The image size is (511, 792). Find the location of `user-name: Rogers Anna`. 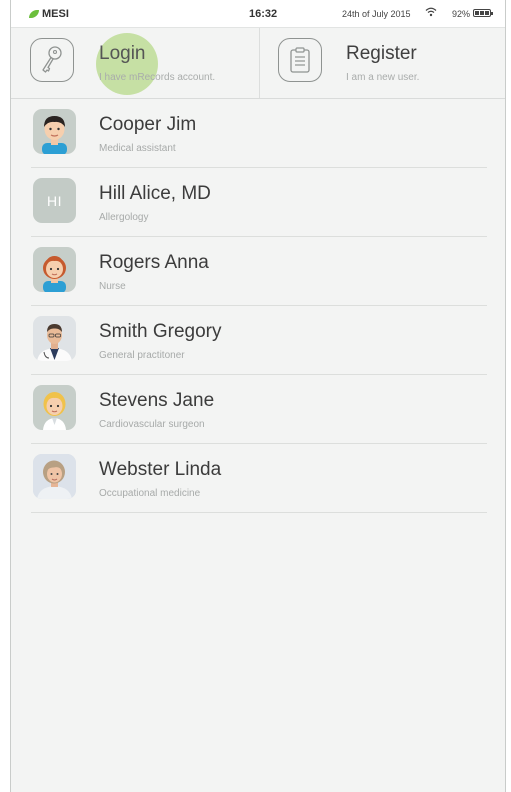

user-name: Rogers Anna is located at coordinates (154, 262).